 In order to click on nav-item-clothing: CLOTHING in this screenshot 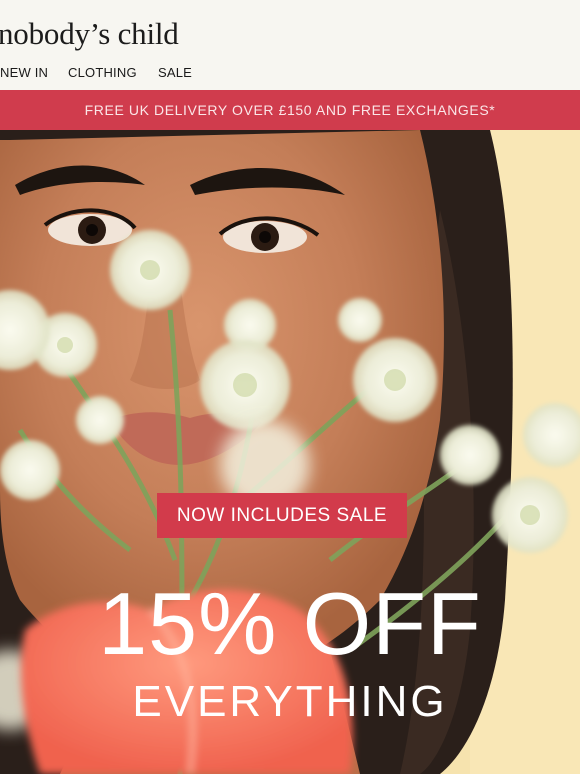, I will do `click(102, 72)`.